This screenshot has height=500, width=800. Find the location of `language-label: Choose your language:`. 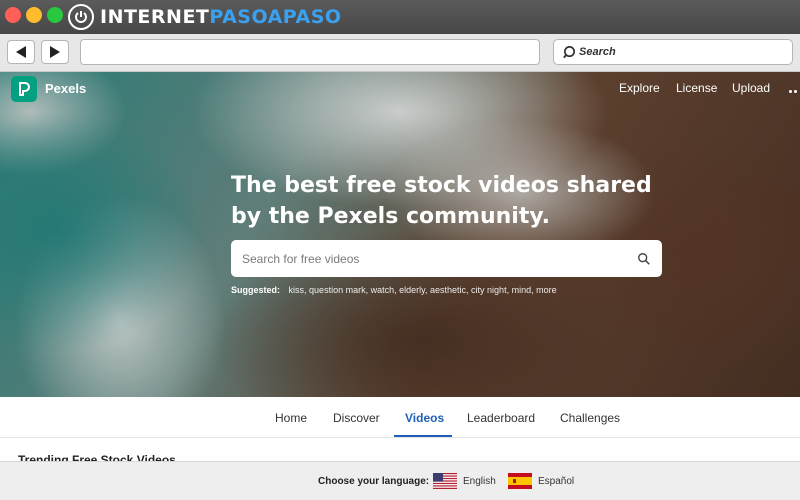

language-label: Choose your language: is located at coordinates (374, 481).